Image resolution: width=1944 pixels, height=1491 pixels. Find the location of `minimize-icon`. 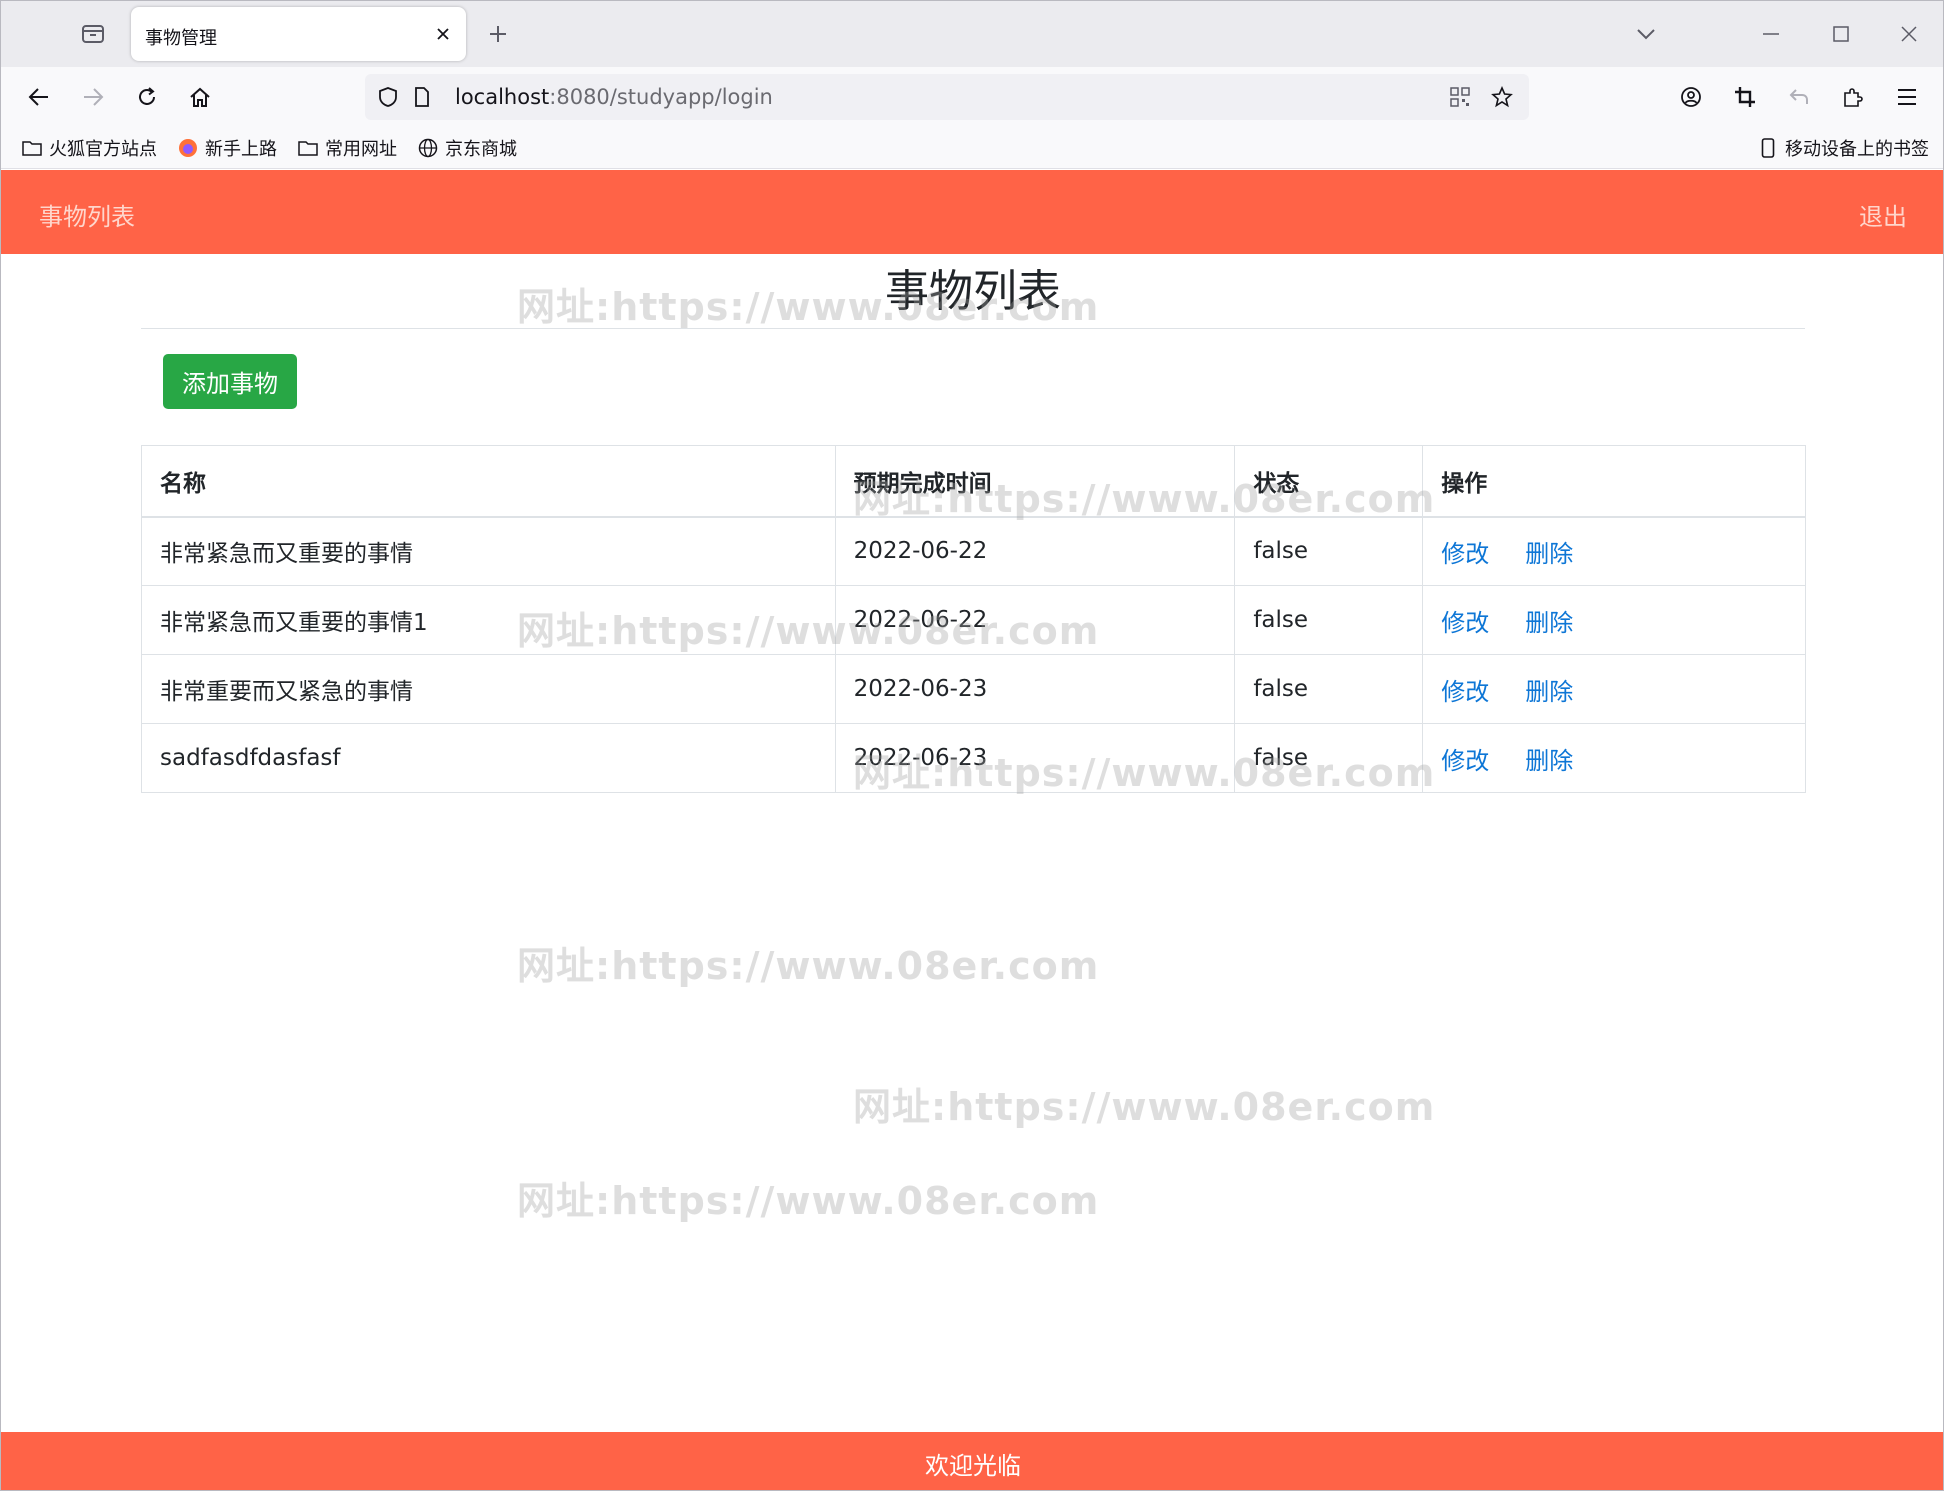

minimize-icon is located at coordinates (1771, 34).